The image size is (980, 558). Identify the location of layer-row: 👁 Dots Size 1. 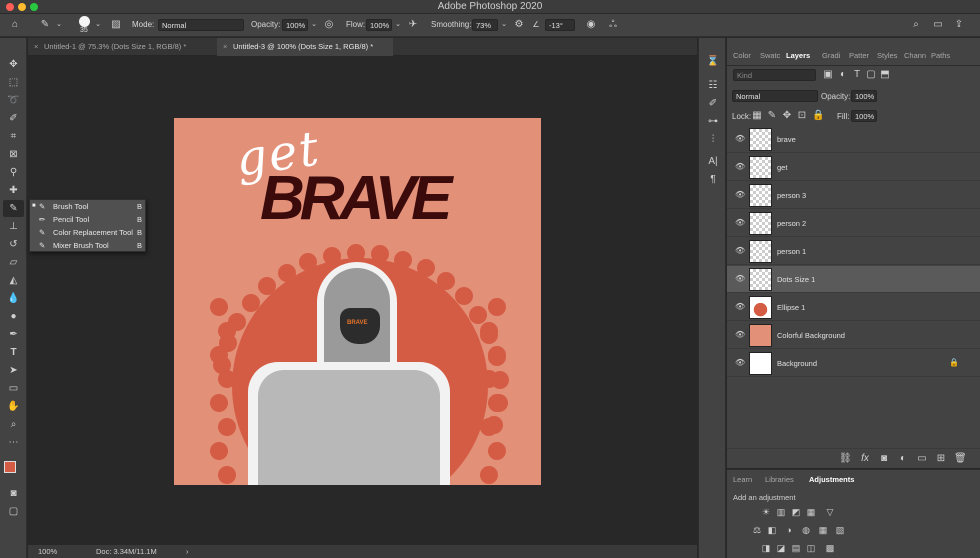
(853, 279).